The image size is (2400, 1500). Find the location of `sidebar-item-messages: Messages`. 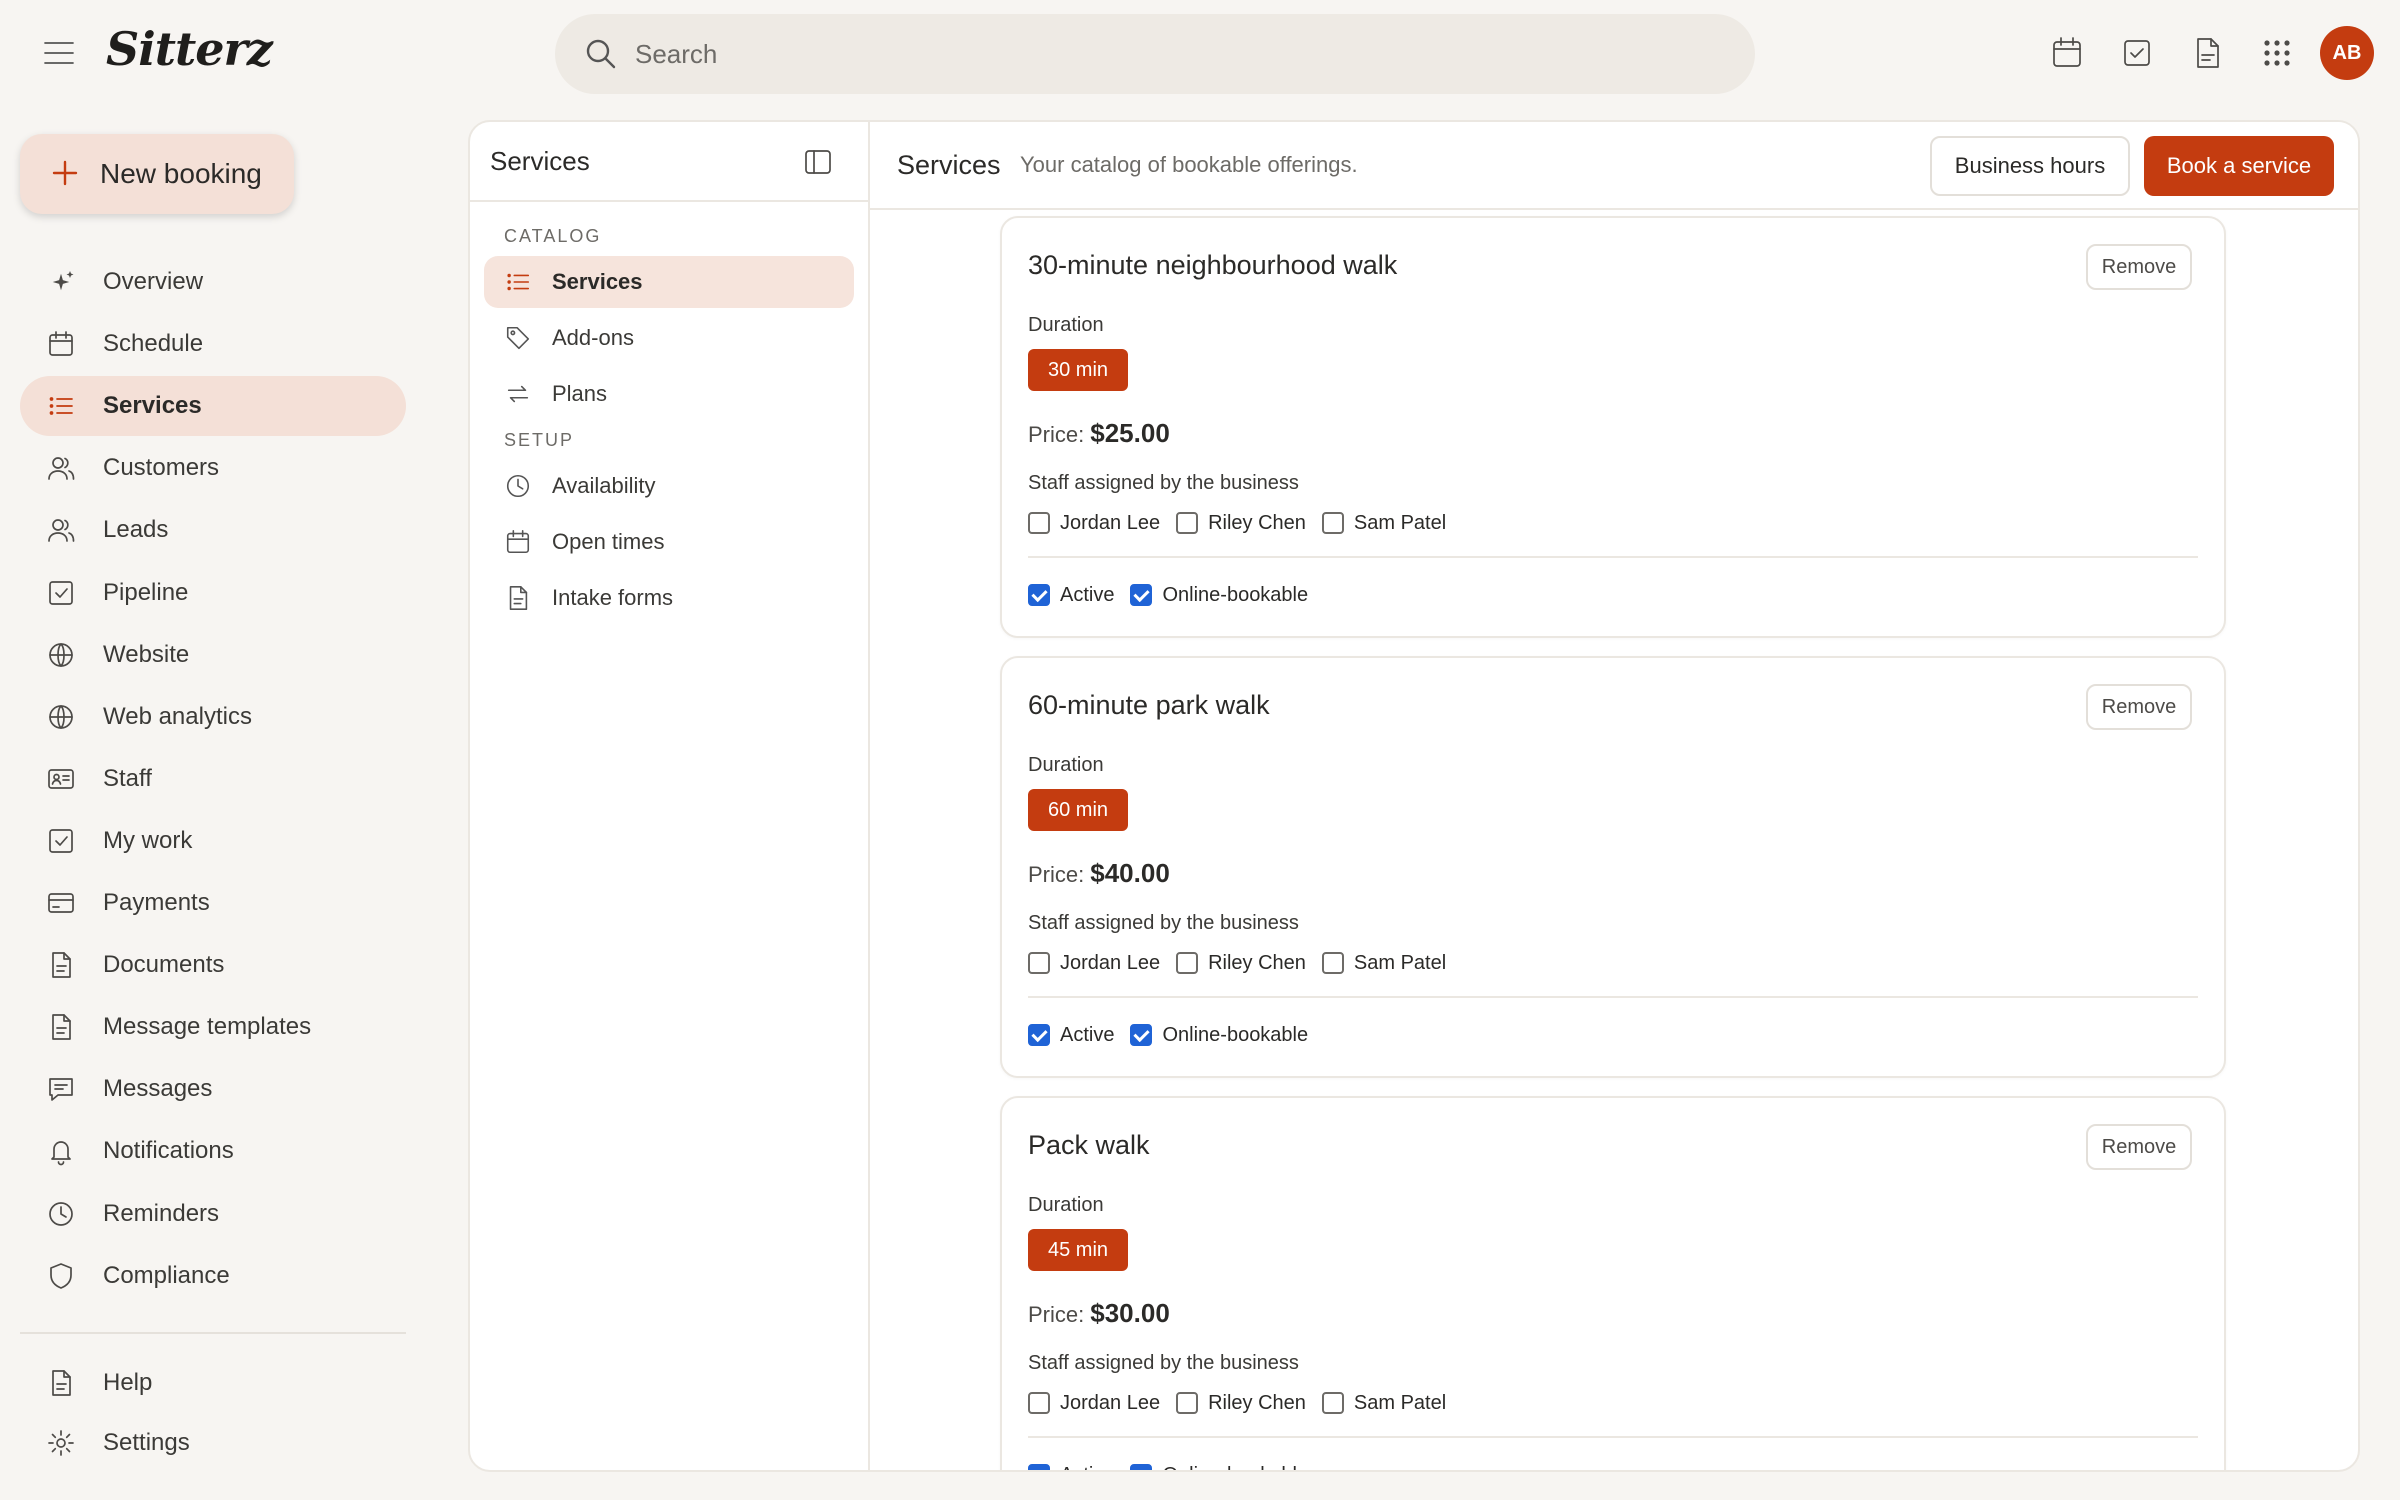

sidebar-item-messages: Messages is located at coordinates (213, 1089).